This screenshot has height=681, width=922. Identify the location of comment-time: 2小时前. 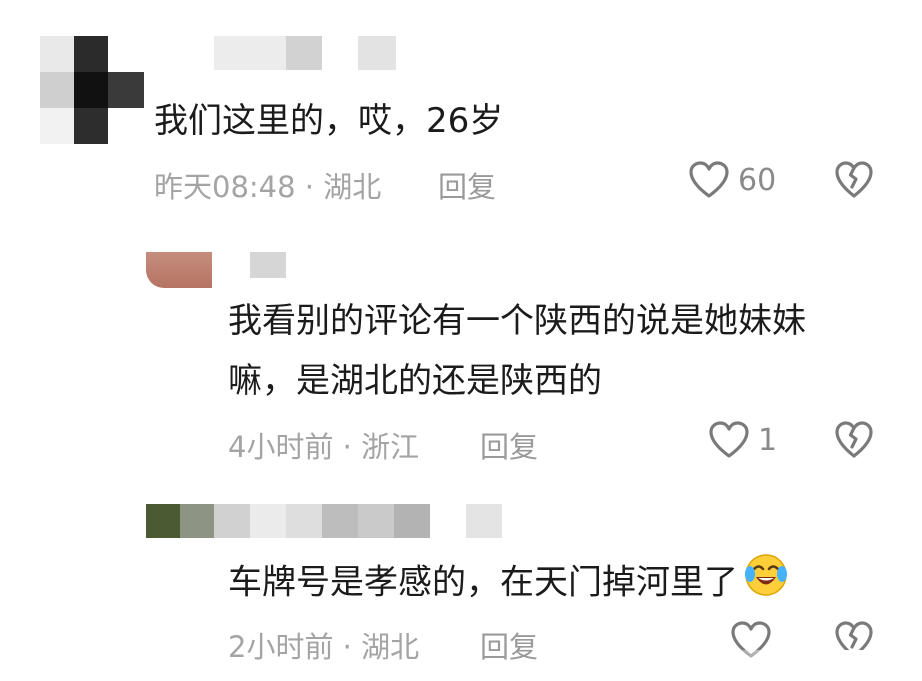
(281, 647).